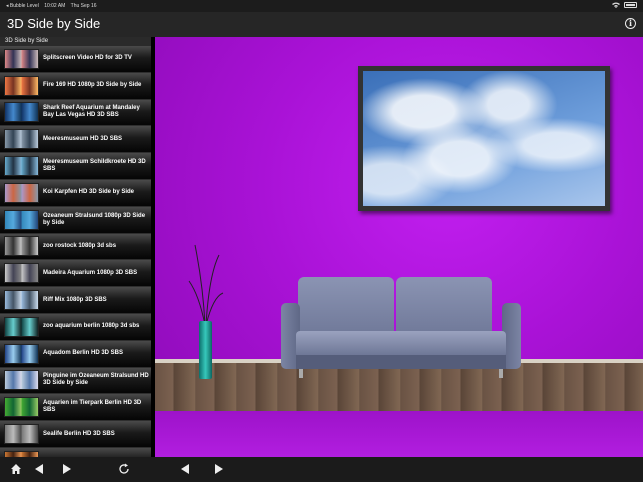 This screenshot has width=643, height=482. What do you see at coordinates (22, 6) in the screenshot?
I see `back-to-app-link: ◂ Bubble Level` at bounding box center [22, 6].